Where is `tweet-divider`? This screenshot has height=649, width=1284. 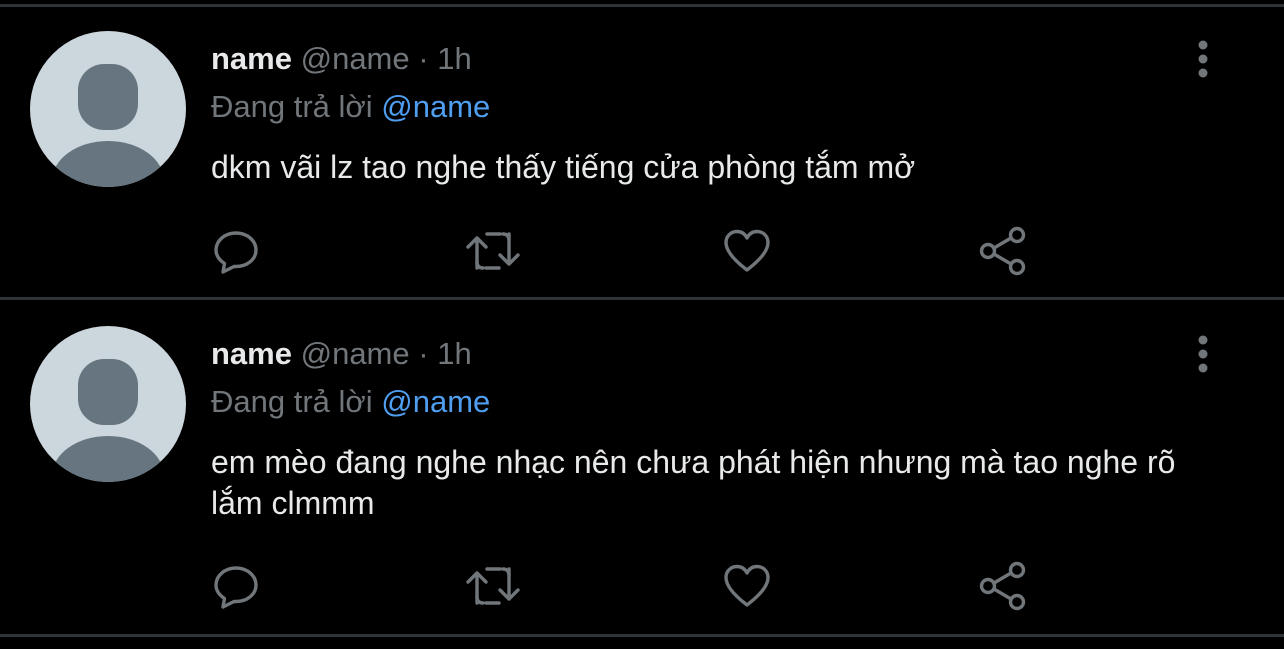
tweet-divider is located at coordinates (642, 298).